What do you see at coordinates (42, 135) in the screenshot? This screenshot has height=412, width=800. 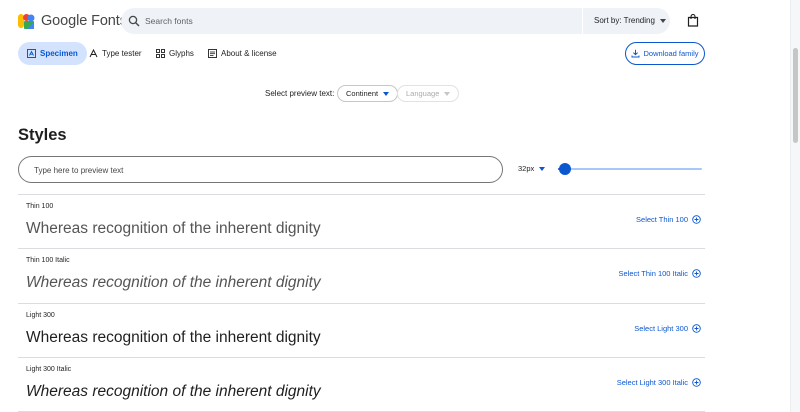 I see `styles-heading: Styles` at bounding box center [42, 135].